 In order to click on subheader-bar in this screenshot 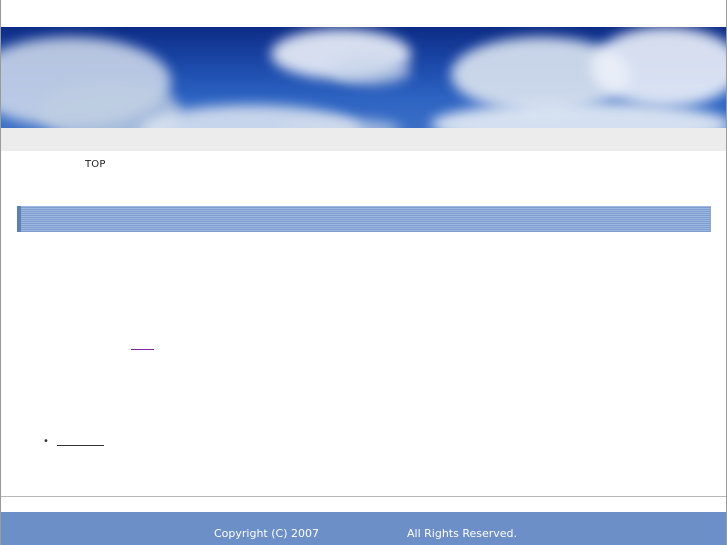, I will do `click(363, 139)`.